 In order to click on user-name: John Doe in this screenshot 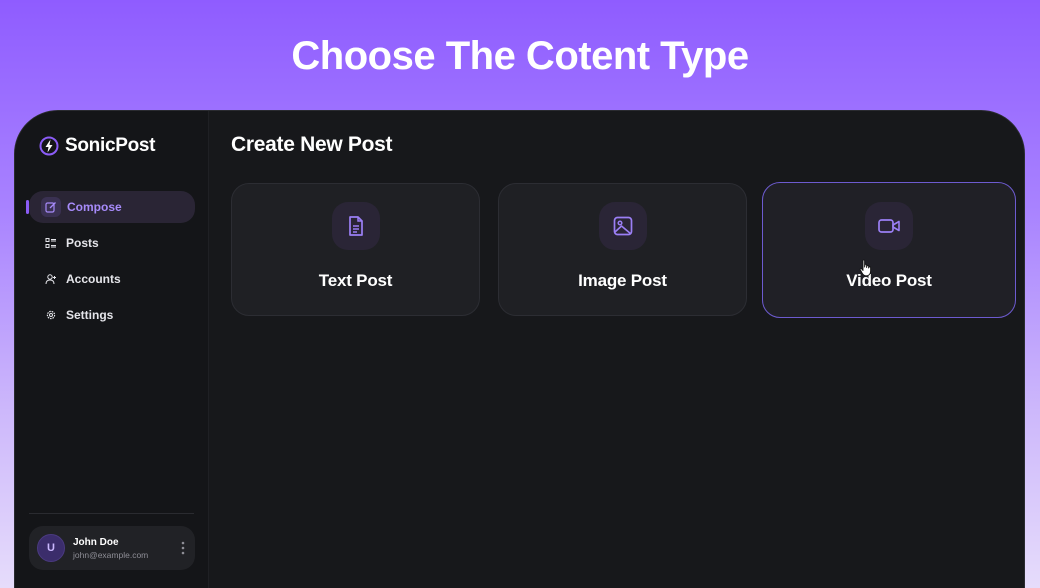, I will do `click(96, 542)`.